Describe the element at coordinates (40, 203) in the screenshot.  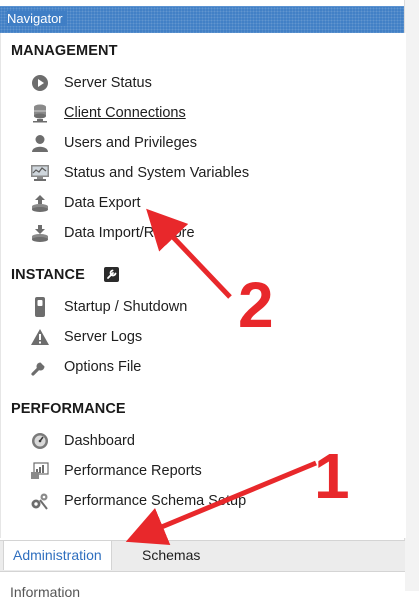
I see `export-icon` at that location.